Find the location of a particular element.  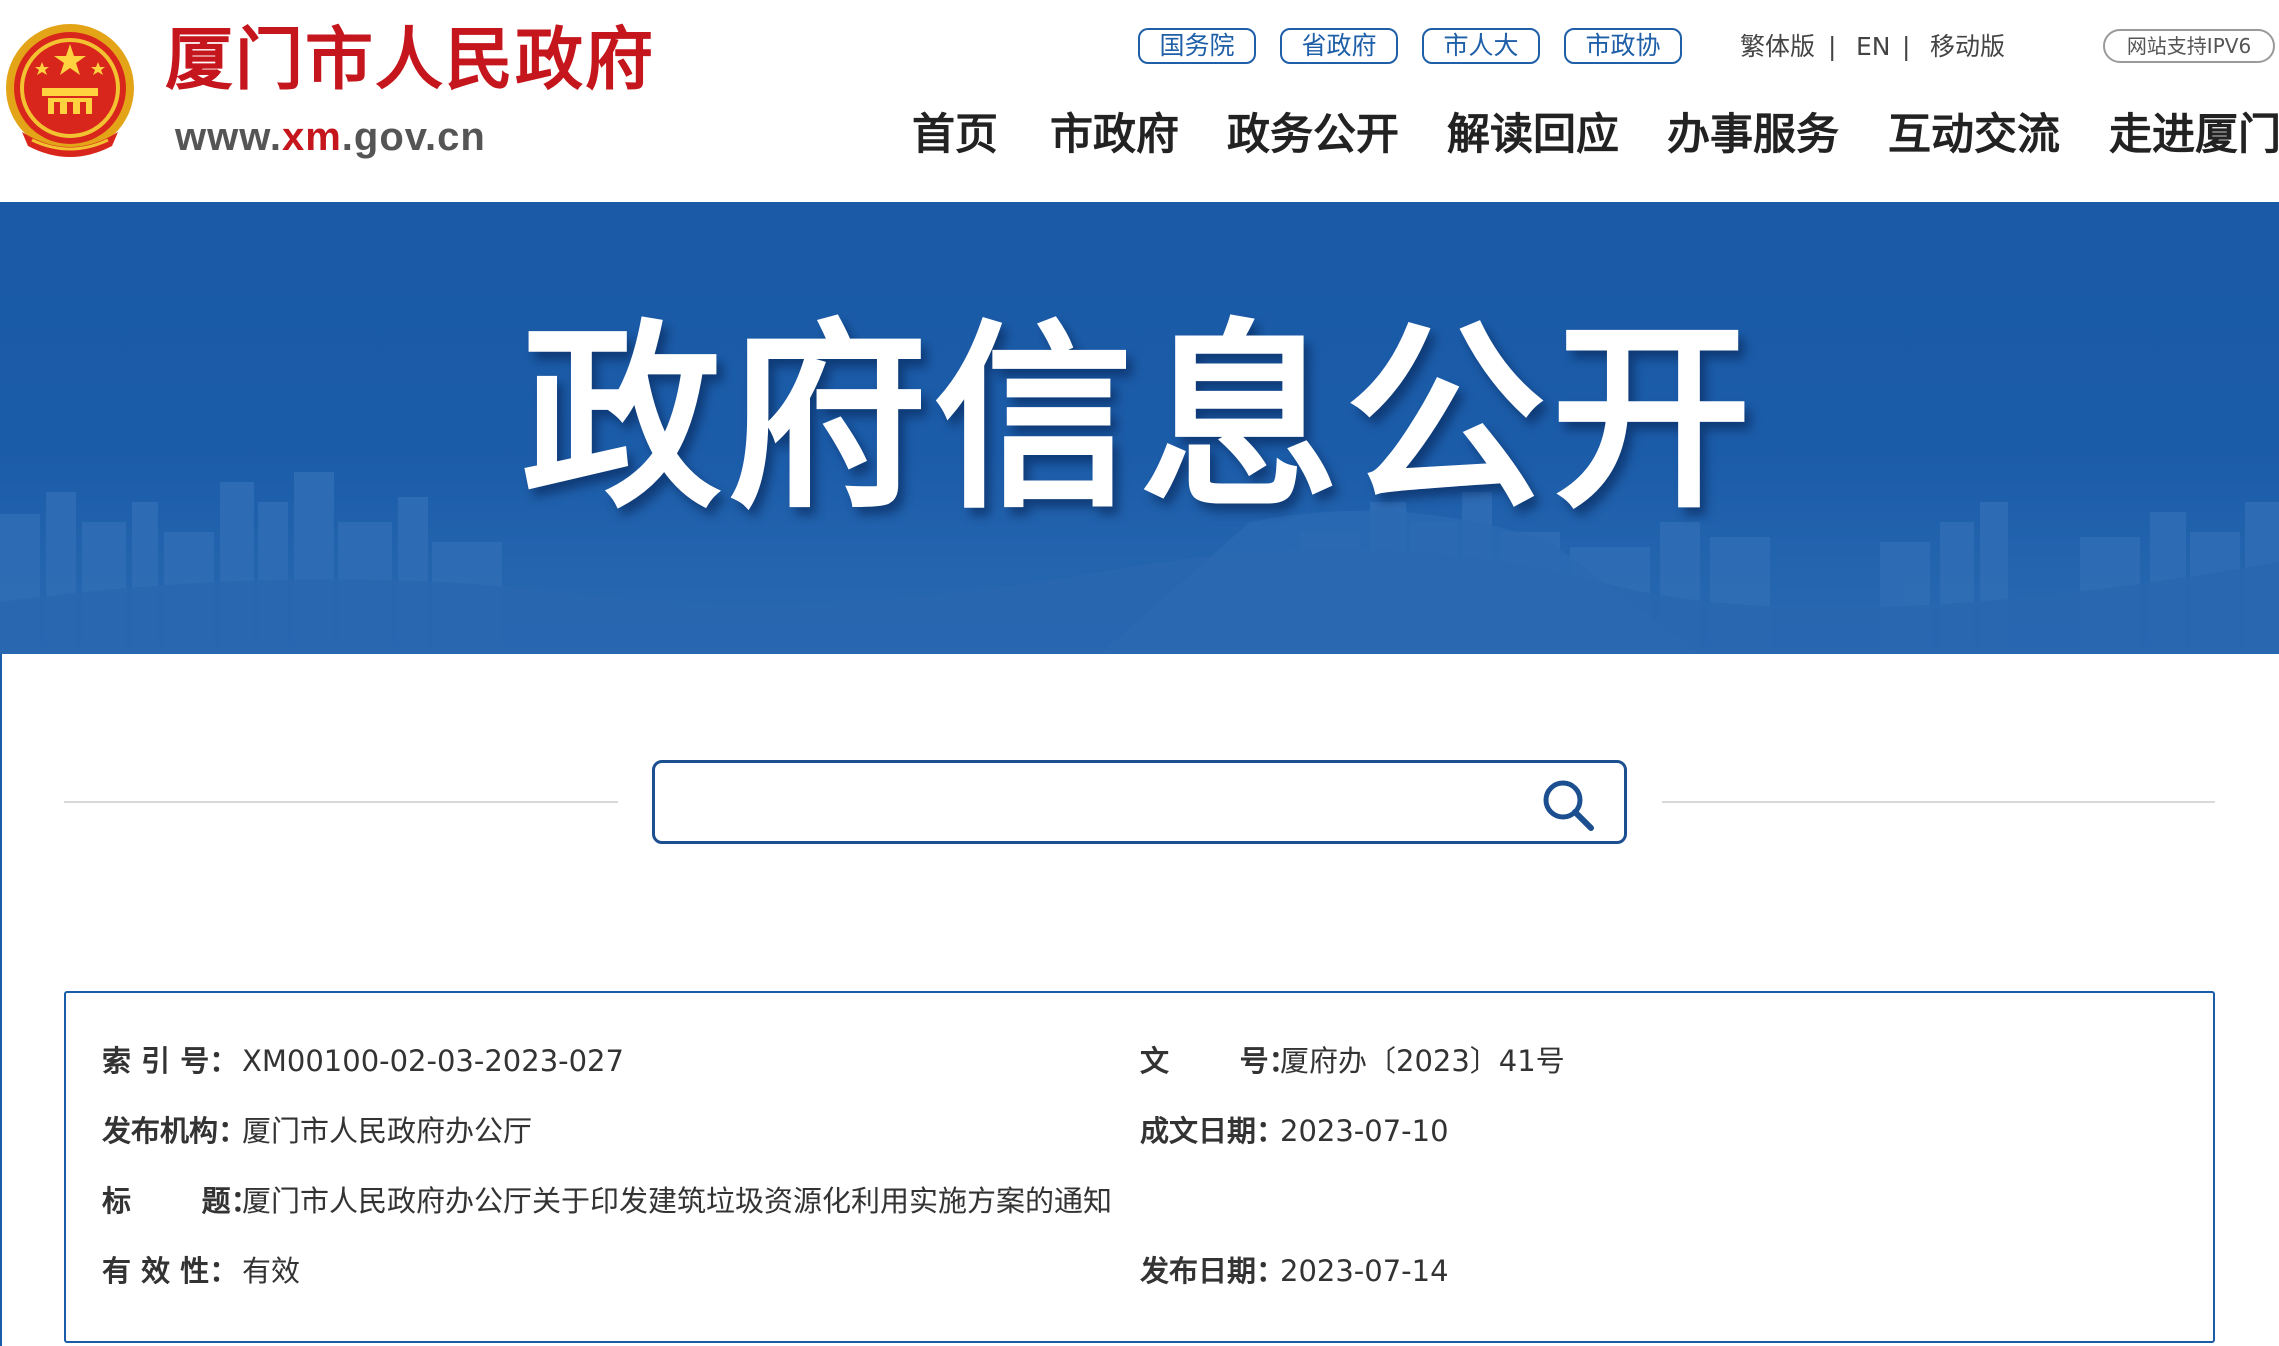

nav-about-xiamen: 走进厦门 is located at coordinates (2194, 135).